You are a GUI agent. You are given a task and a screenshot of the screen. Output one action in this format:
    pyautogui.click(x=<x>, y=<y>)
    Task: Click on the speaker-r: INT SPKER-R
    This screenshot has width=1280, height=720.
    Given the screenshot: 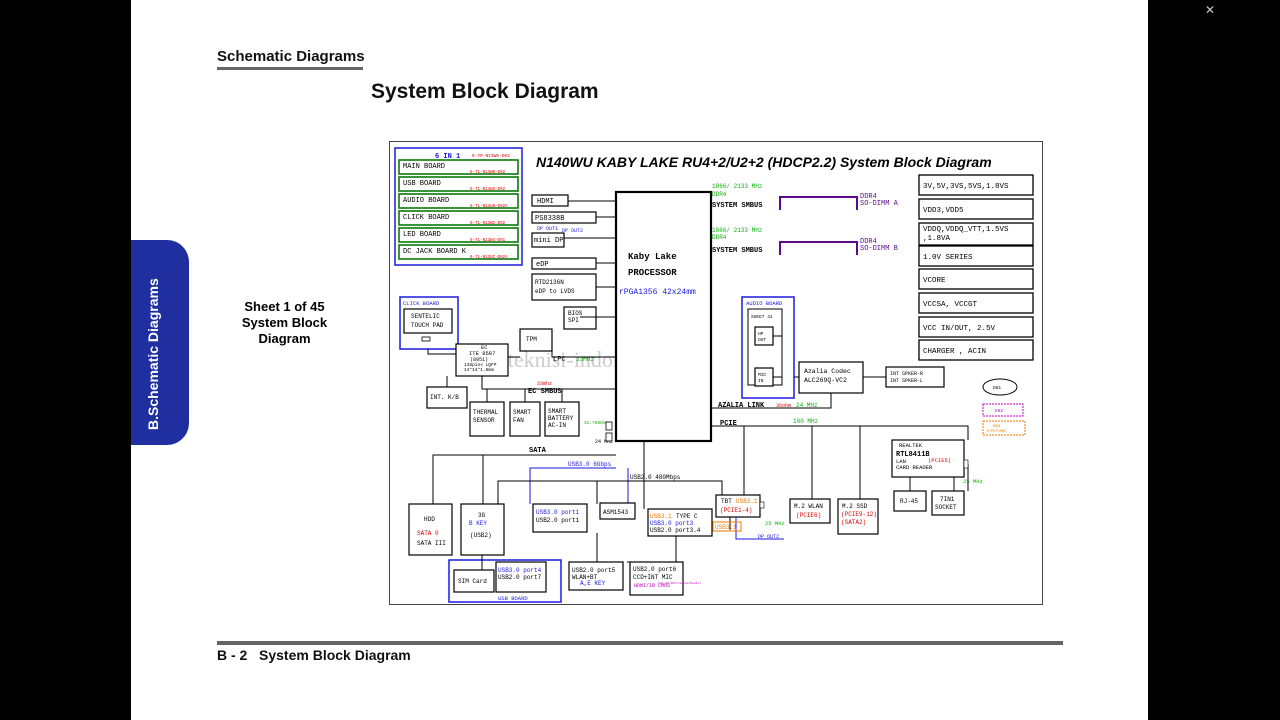 What is the action you would take?
    pyautogui.click(x=906, y=374)
    